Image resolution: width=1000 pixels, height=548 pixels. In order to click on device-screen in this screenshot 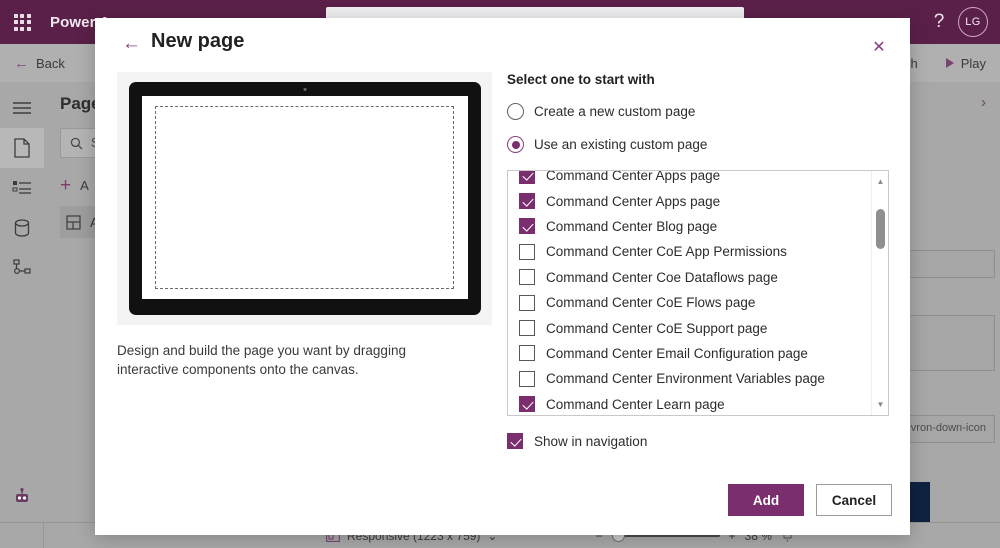, I will do `click(304, 197)`.